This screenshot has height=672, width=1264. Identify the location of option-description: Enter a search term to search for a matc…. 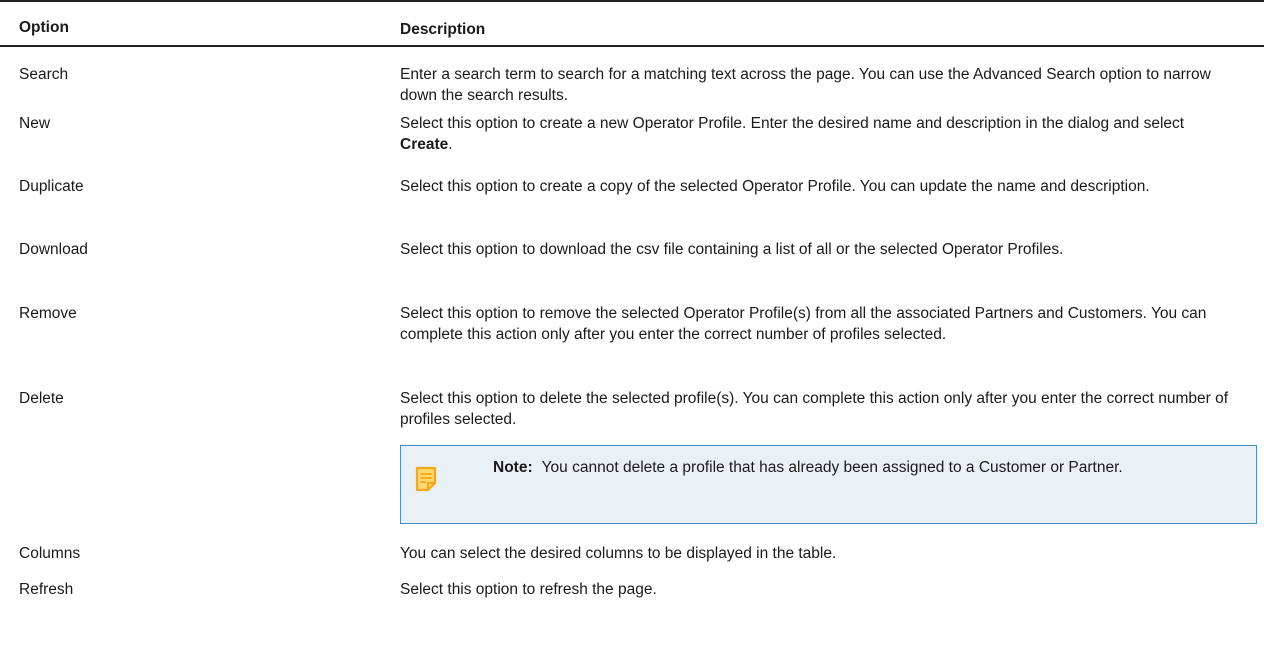
(805, 85).